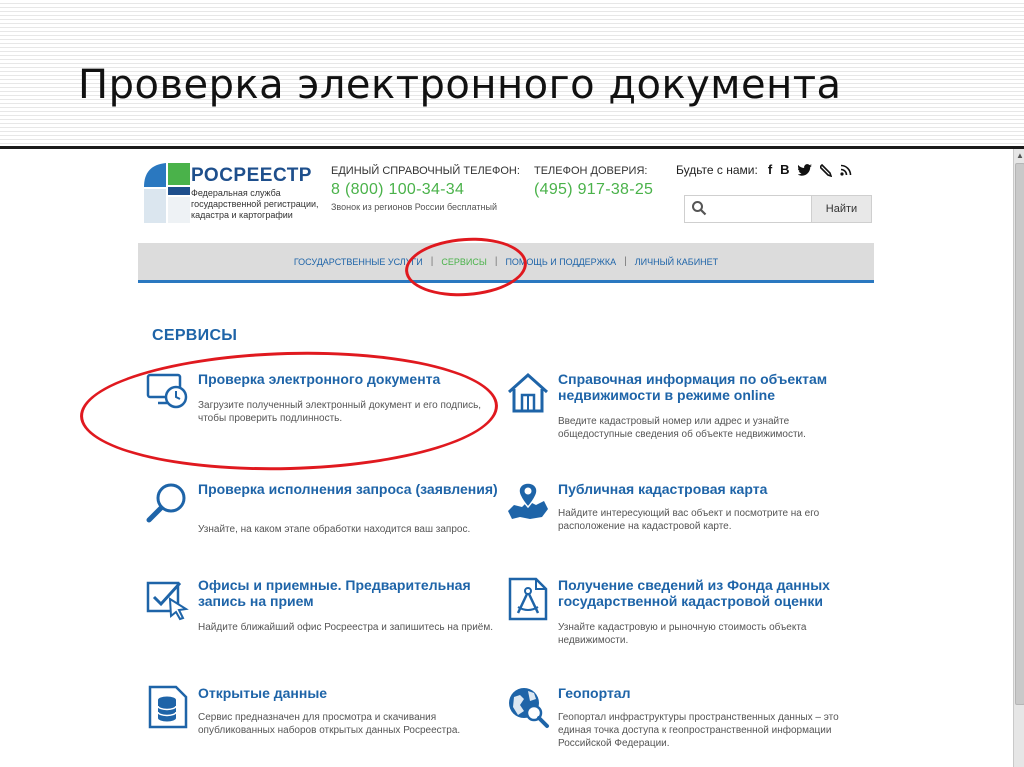 The width and height of the screenshot is (1024, 767). What do you see at coordinates (593, 190) in the screenshot?
I see `contact-phone: (495) 917-38-25` at bounding box center [593, 190].